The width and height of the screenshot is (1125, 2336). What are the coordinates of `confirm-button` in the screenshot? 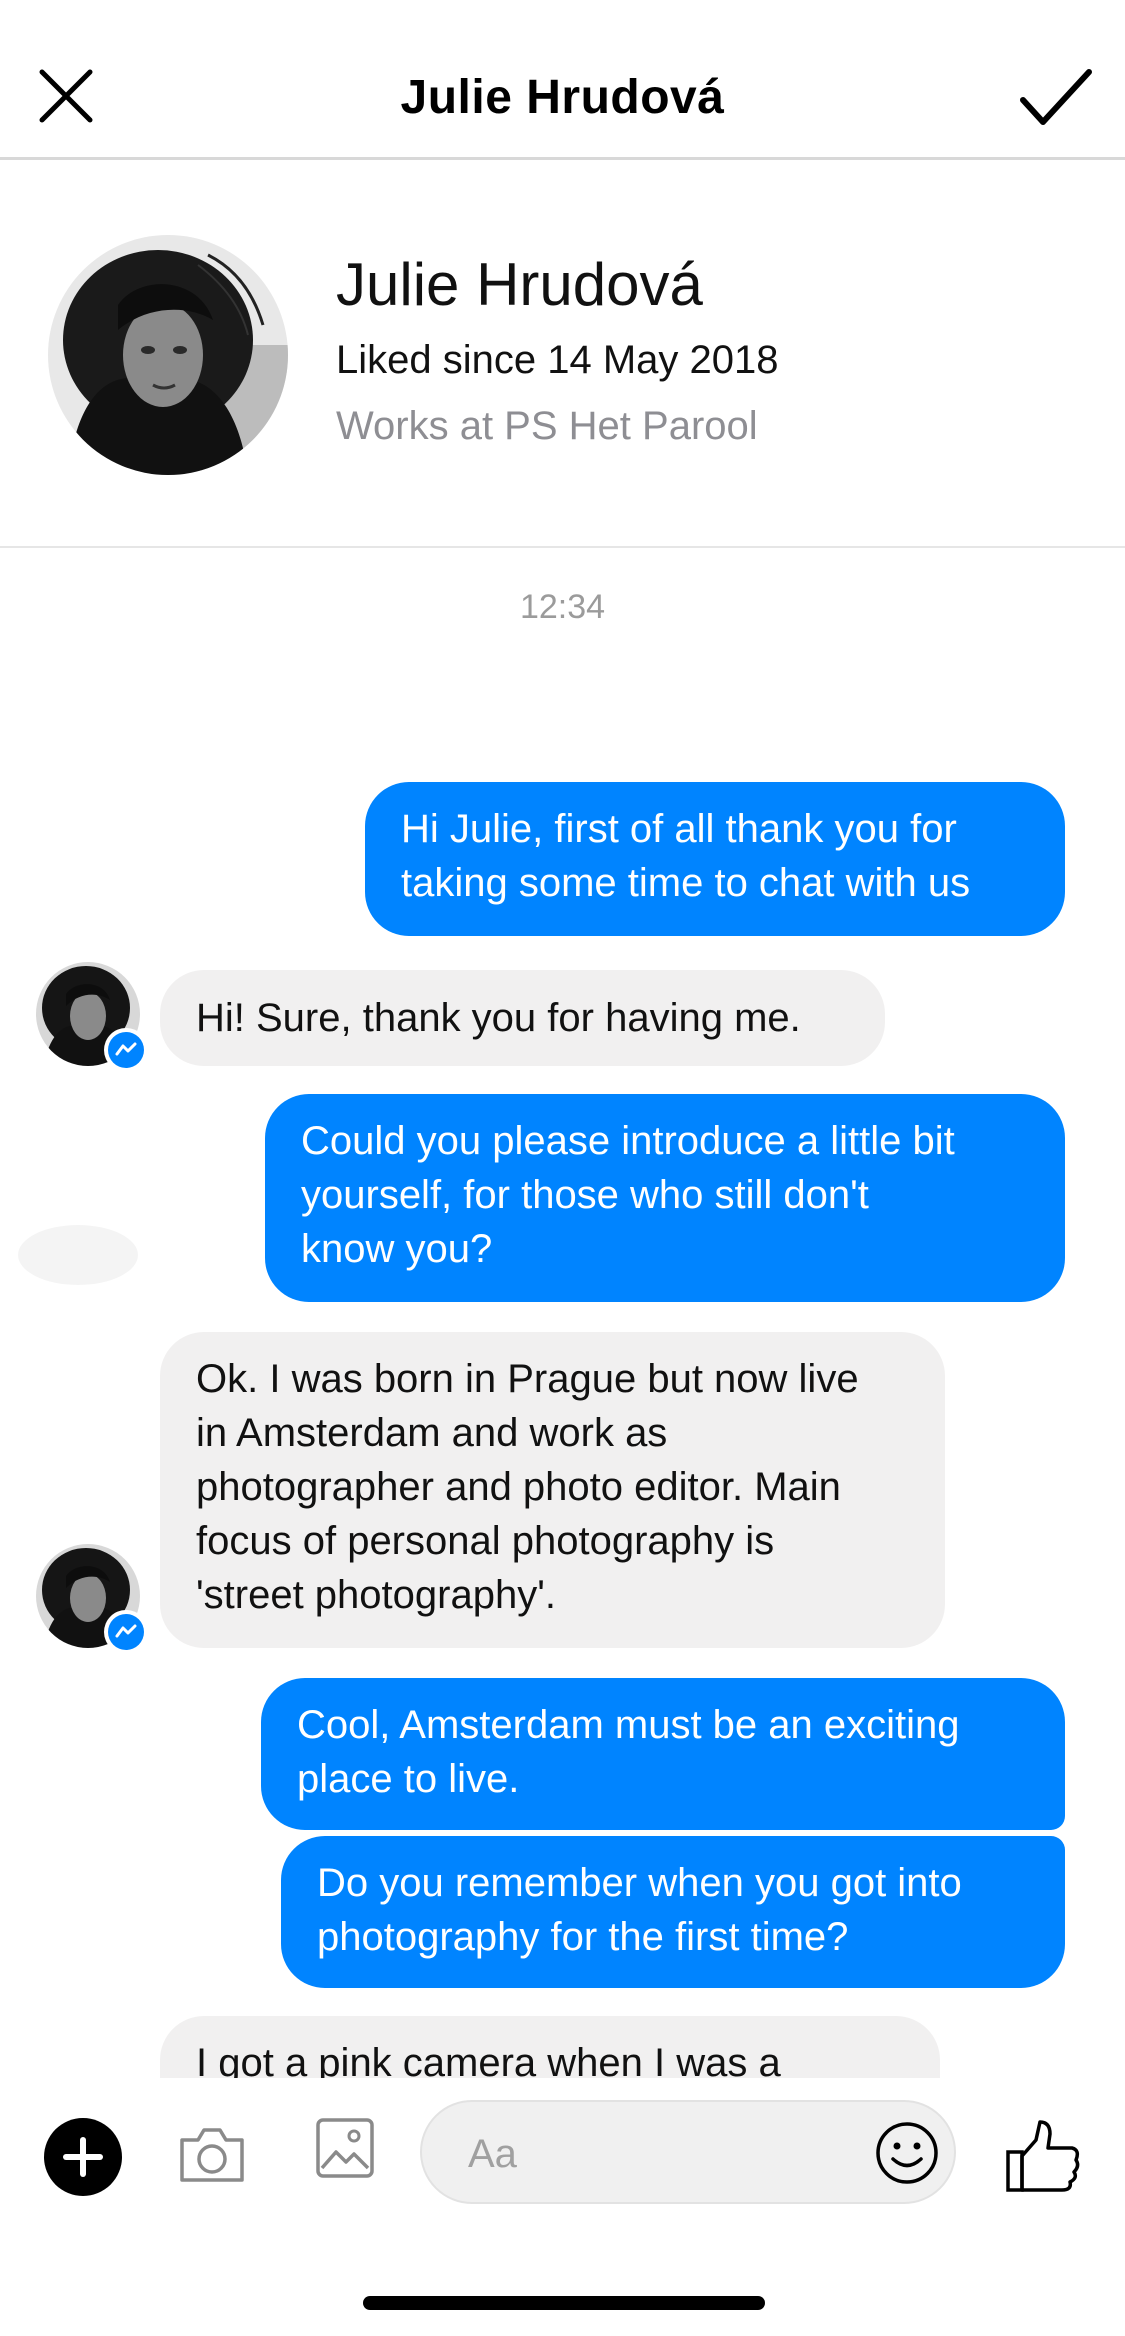 It's located at (1055, 97).